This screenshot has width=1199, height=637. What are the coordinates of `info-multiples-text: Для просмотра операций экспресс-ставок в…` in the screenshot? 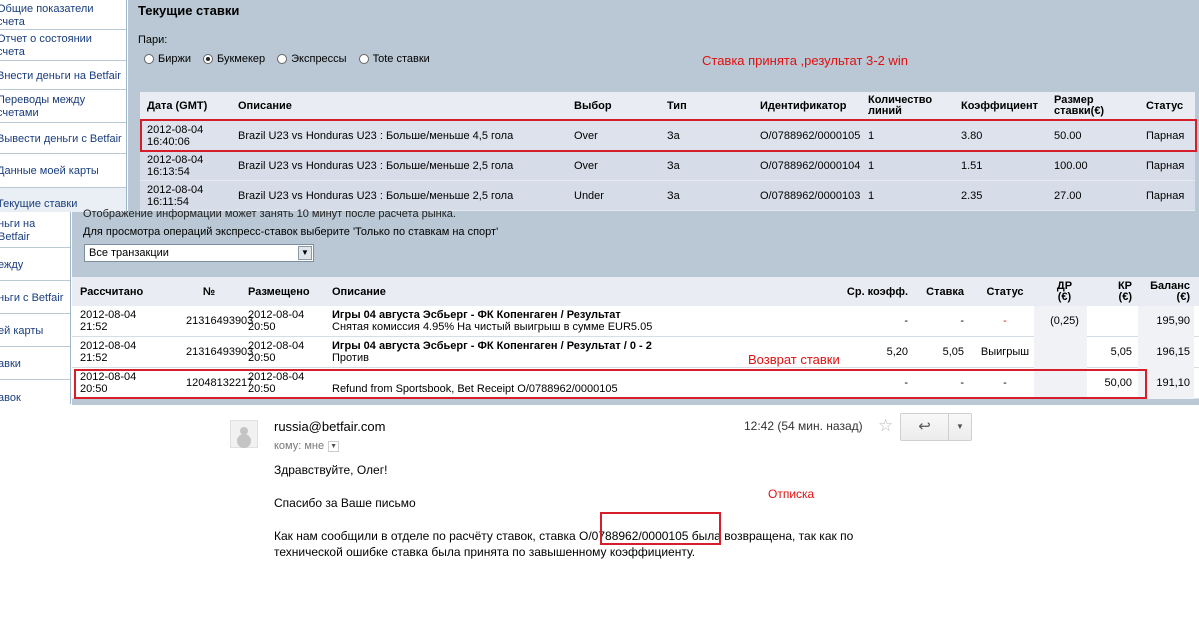 It's located at (291, 232).